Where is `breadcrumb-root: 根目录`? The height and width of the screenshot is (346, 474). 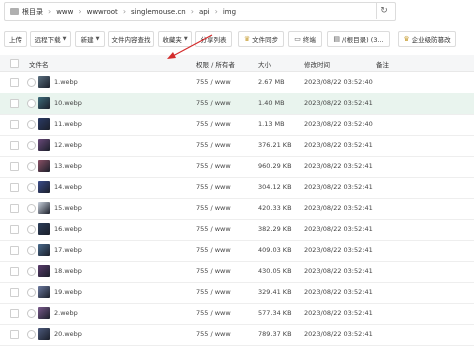 breadcrumb-root: 根目录 is located at coordinates (26, 11).